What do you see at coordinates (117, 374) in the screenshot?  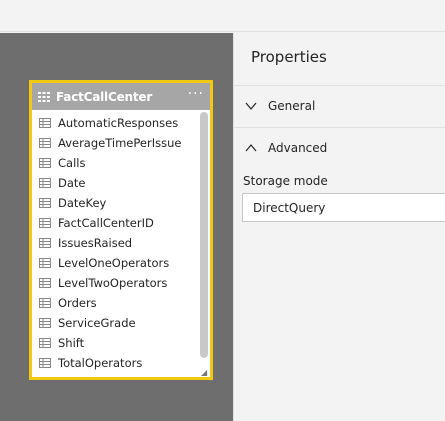 I see `field-item: WageType` at bounding box center [117, 374].